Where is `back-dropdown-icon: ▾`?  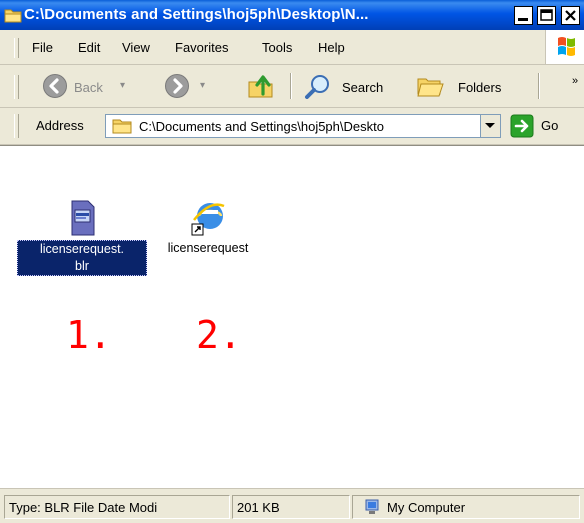
back-dropdown-icon: ▾ is located at coordinates (122, 85).